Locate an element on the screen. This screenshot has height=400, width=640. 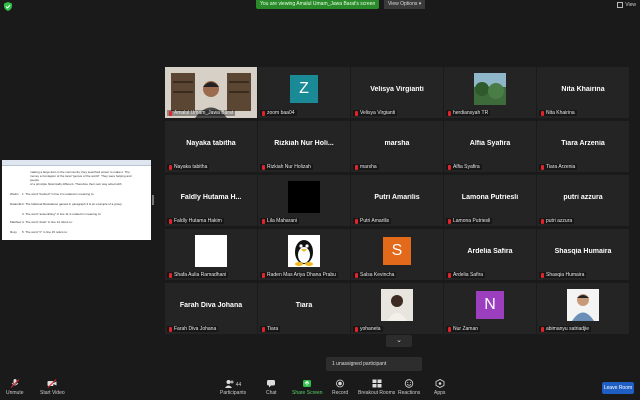
participant-display-name: Velisya Virgianti is located at coordinates (397, 89).